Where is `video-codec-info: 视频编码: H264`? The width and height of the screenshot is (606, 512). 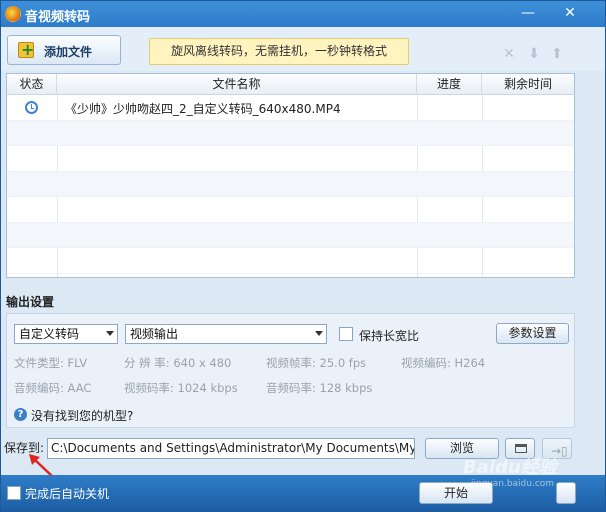 video-codec-info: 视频编码: H264 is located at coordinates (443, 363).